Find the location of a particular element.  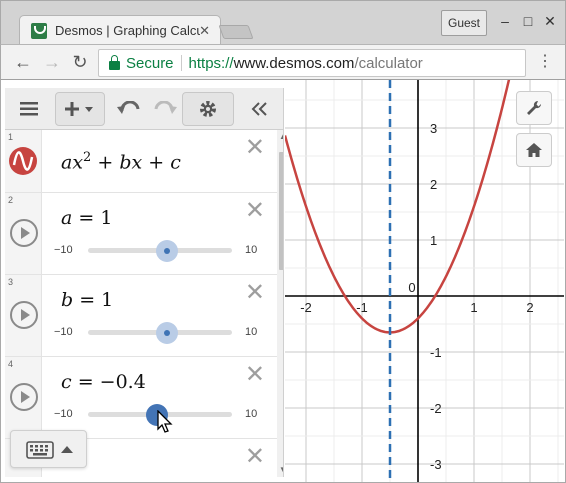

scroll-down-arrow-icon: ▼ is located at coordinates (281, 469).